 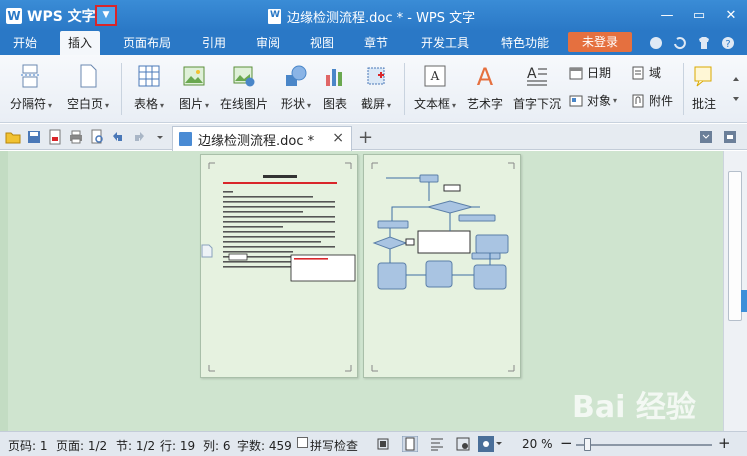 I want to click on attachment-button: 附件, so click(x=652, y=101).